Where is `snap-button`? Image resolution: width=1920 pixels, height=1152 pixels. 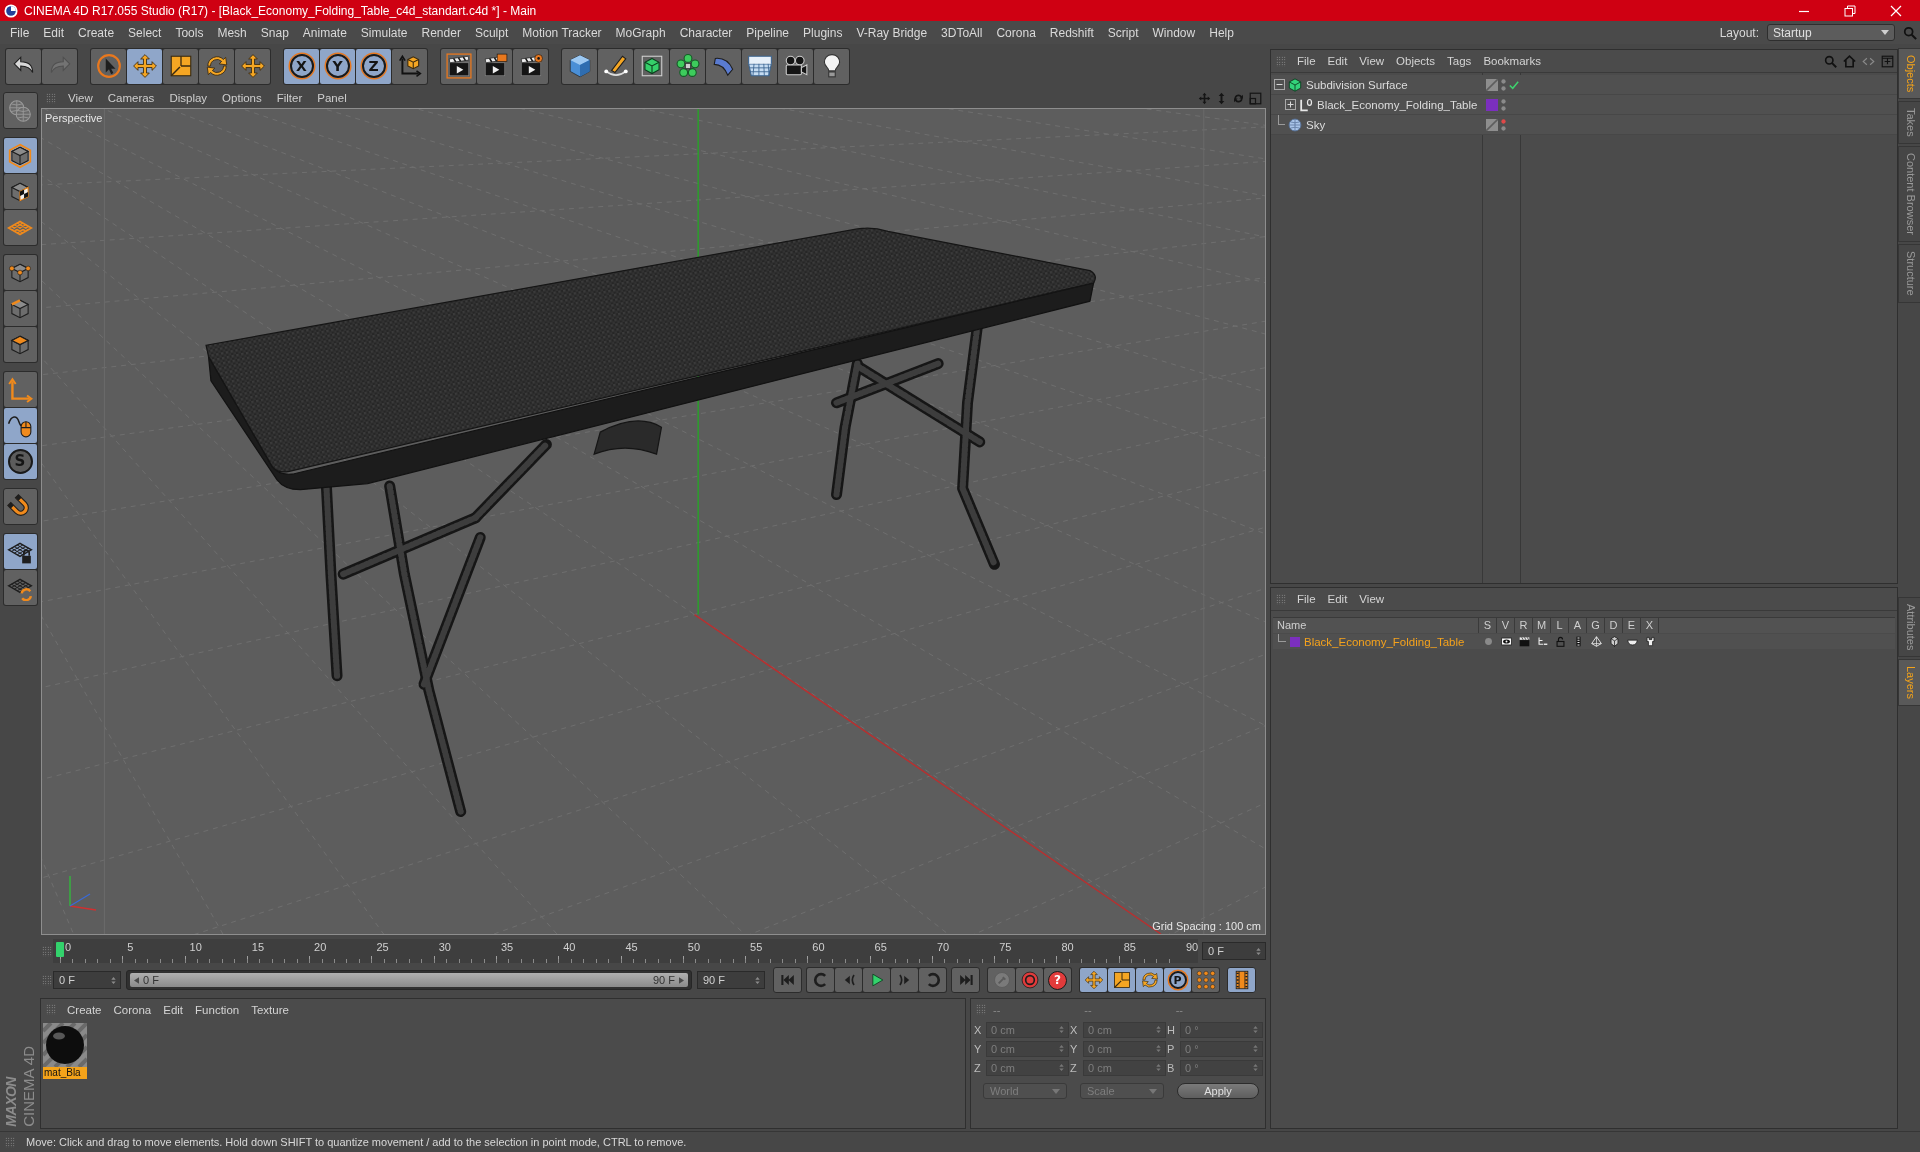 snap-button is located at coordinates (20, 506).